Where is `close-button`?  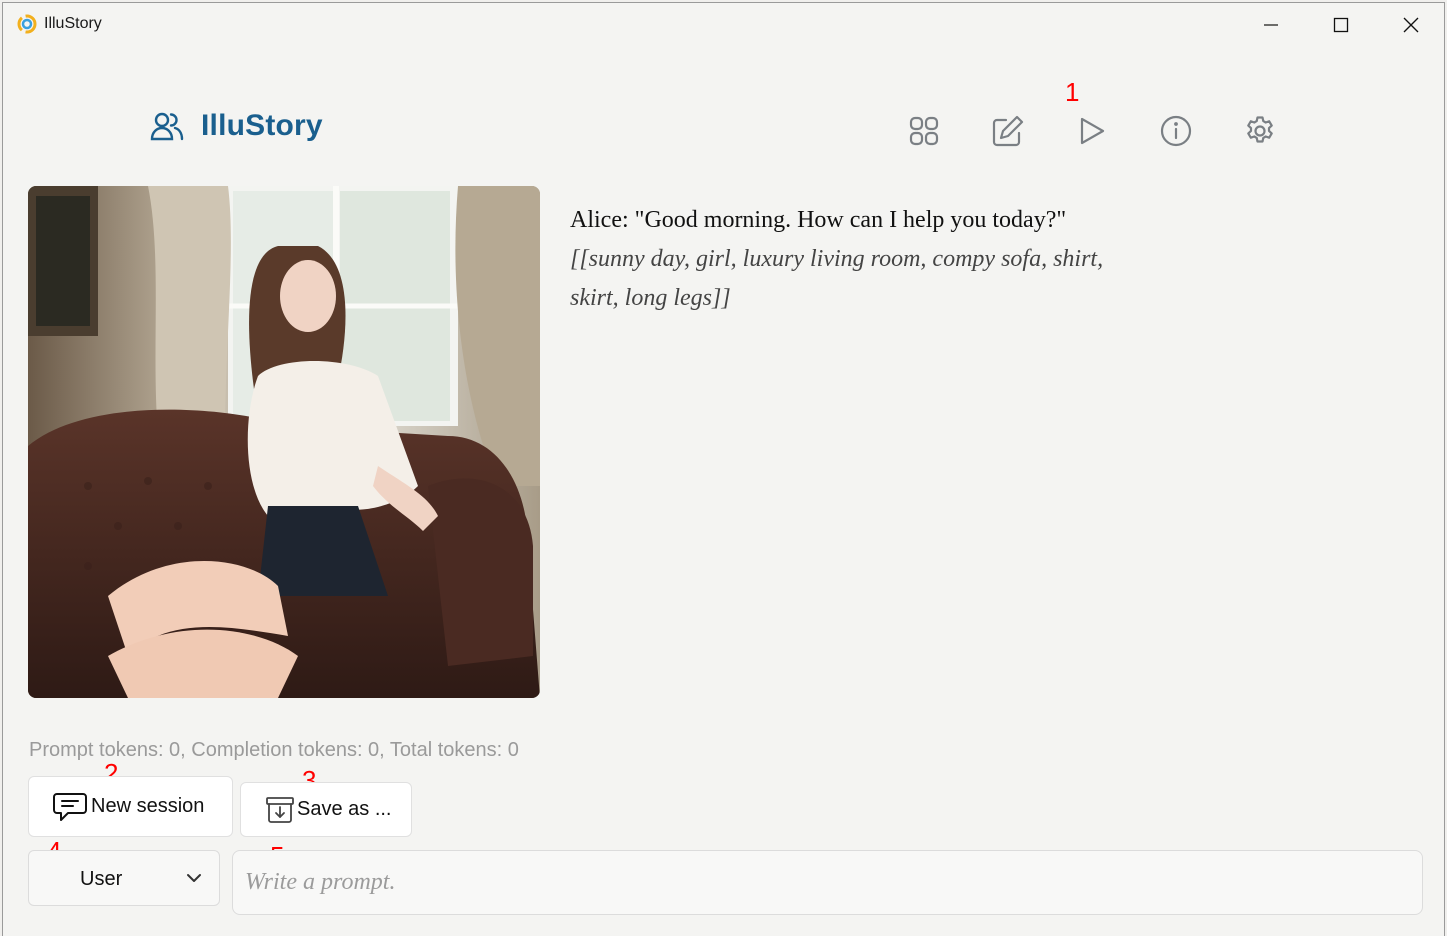 close-button is located at coordinates (1411, 25).